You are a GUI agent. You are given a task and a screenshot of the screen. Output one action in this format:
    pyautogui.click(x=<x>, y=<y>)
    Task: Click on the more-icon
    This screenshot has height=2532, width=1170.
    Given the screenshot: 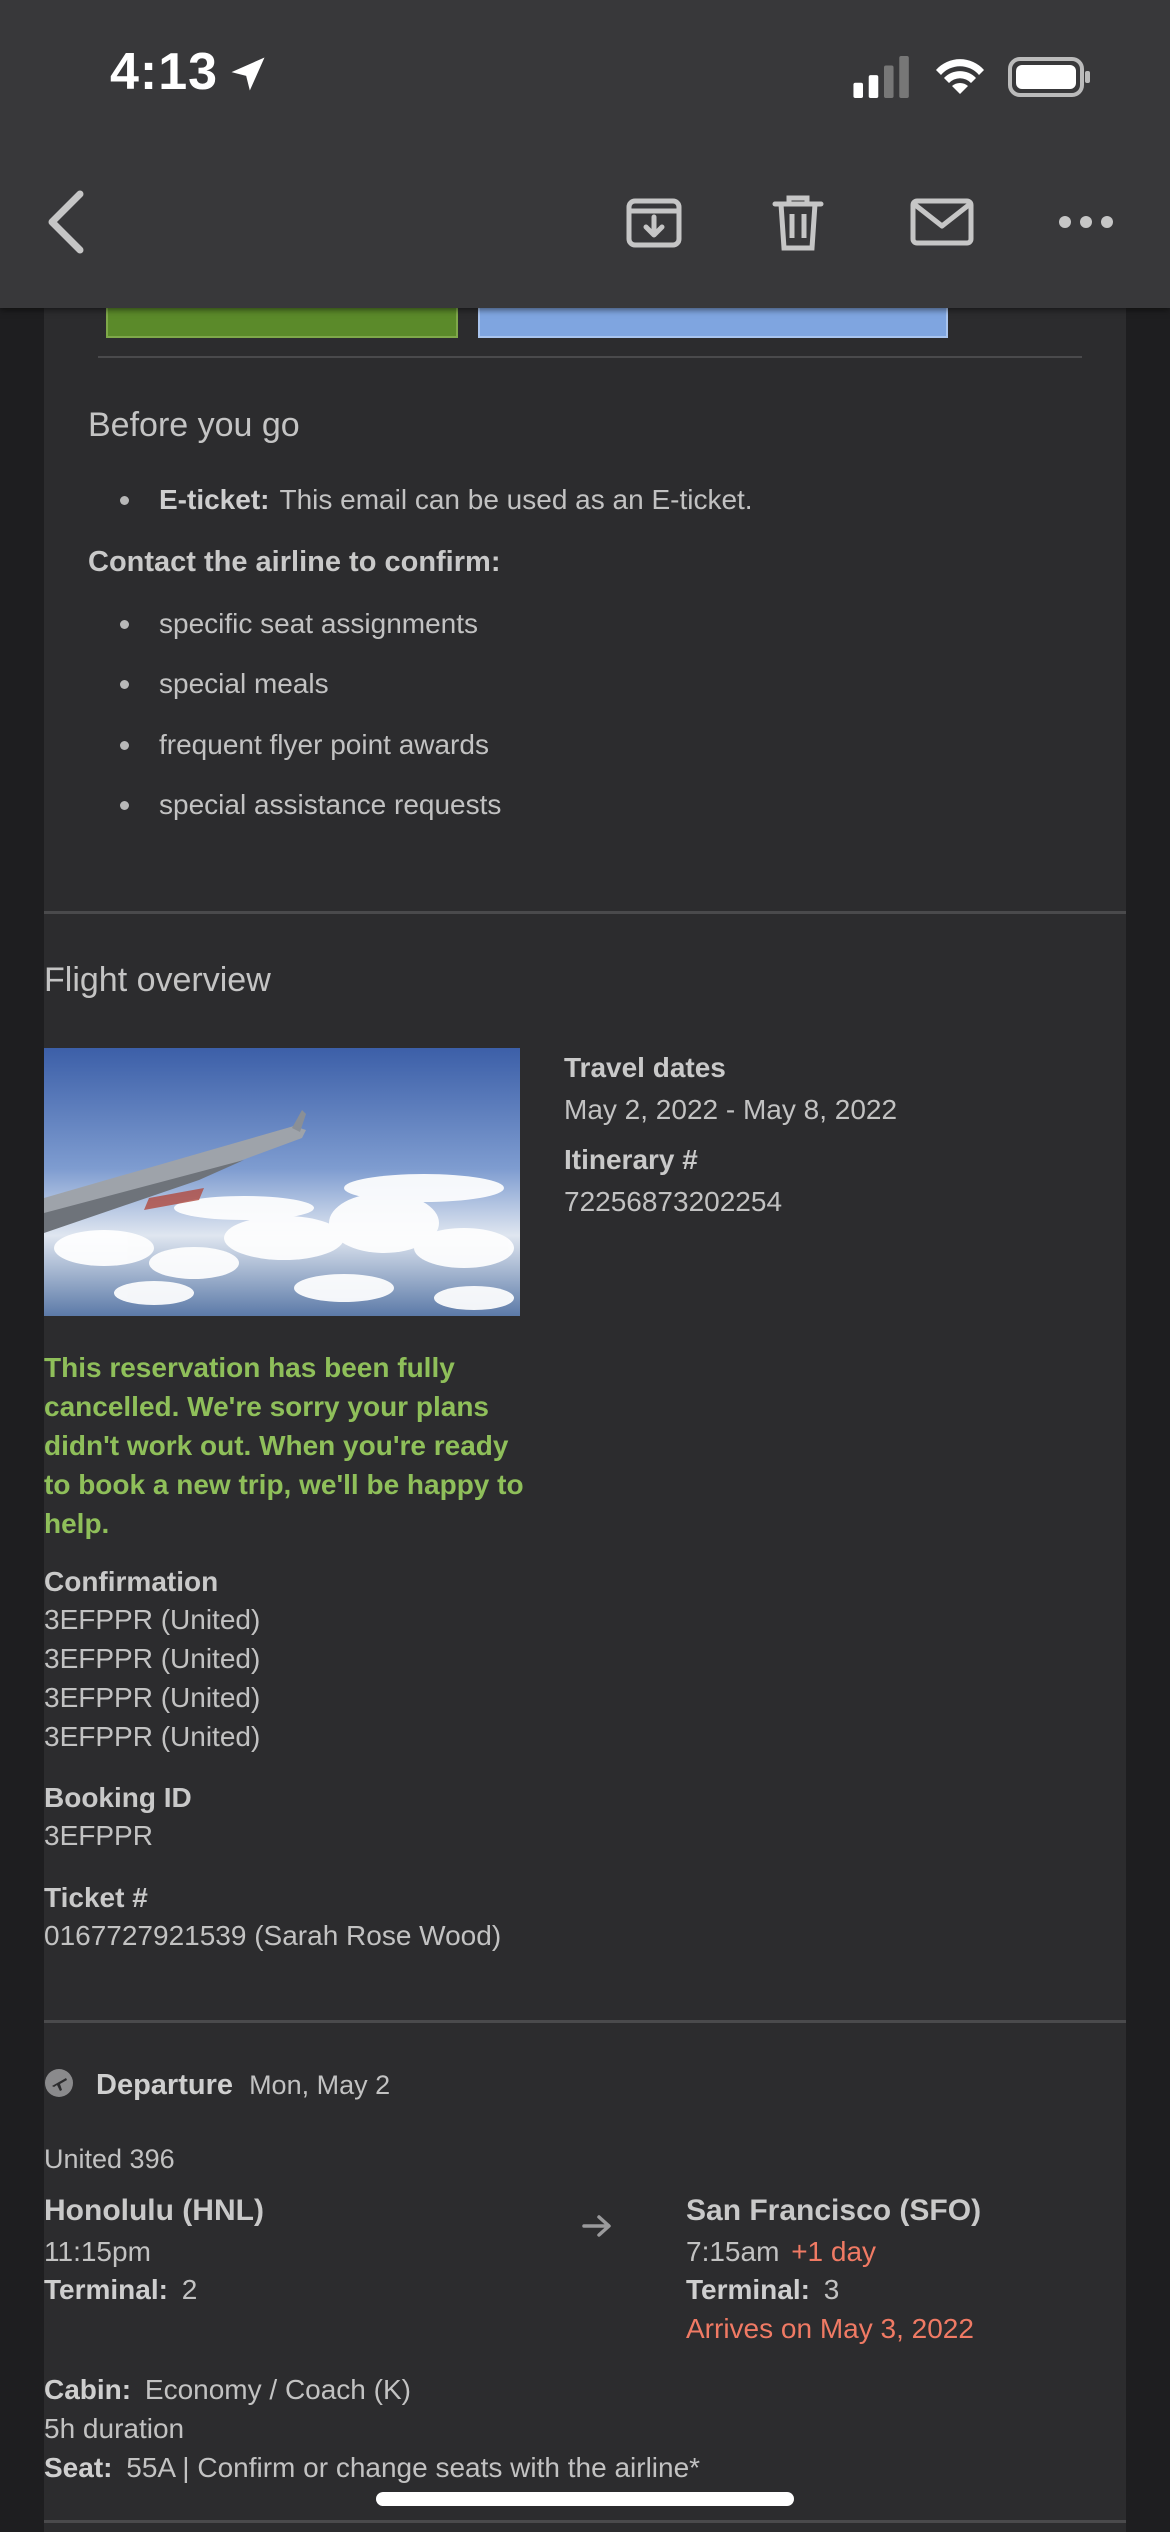 What is the action you would take?
    pyautogui.click(x=1086, y=222)
    